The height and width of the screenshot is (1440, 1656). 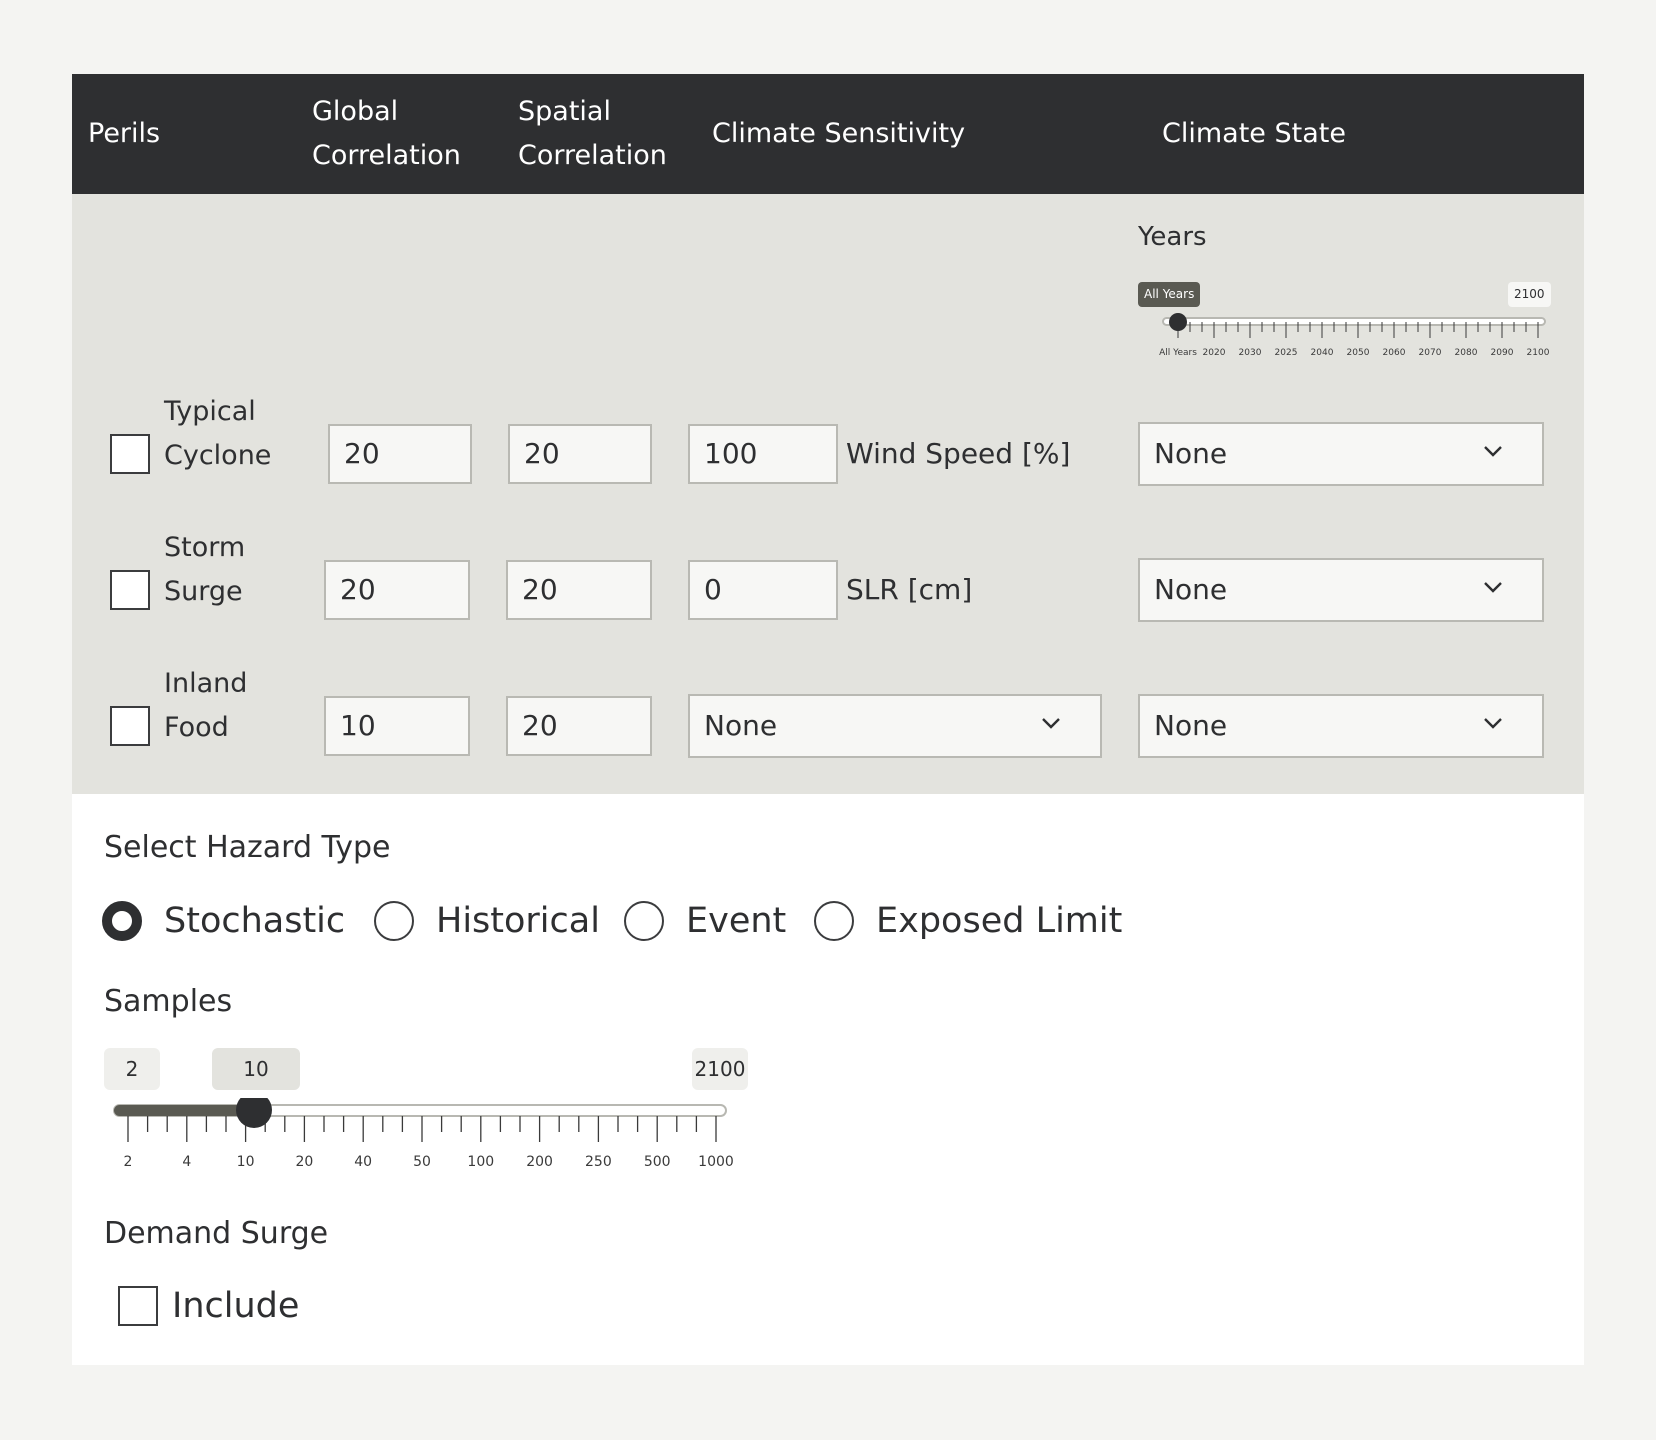 I want to click on samples-tick-labels: 2 4 10 20 40 50 100 200 250 500 1000, so click(x=432, y=1164).